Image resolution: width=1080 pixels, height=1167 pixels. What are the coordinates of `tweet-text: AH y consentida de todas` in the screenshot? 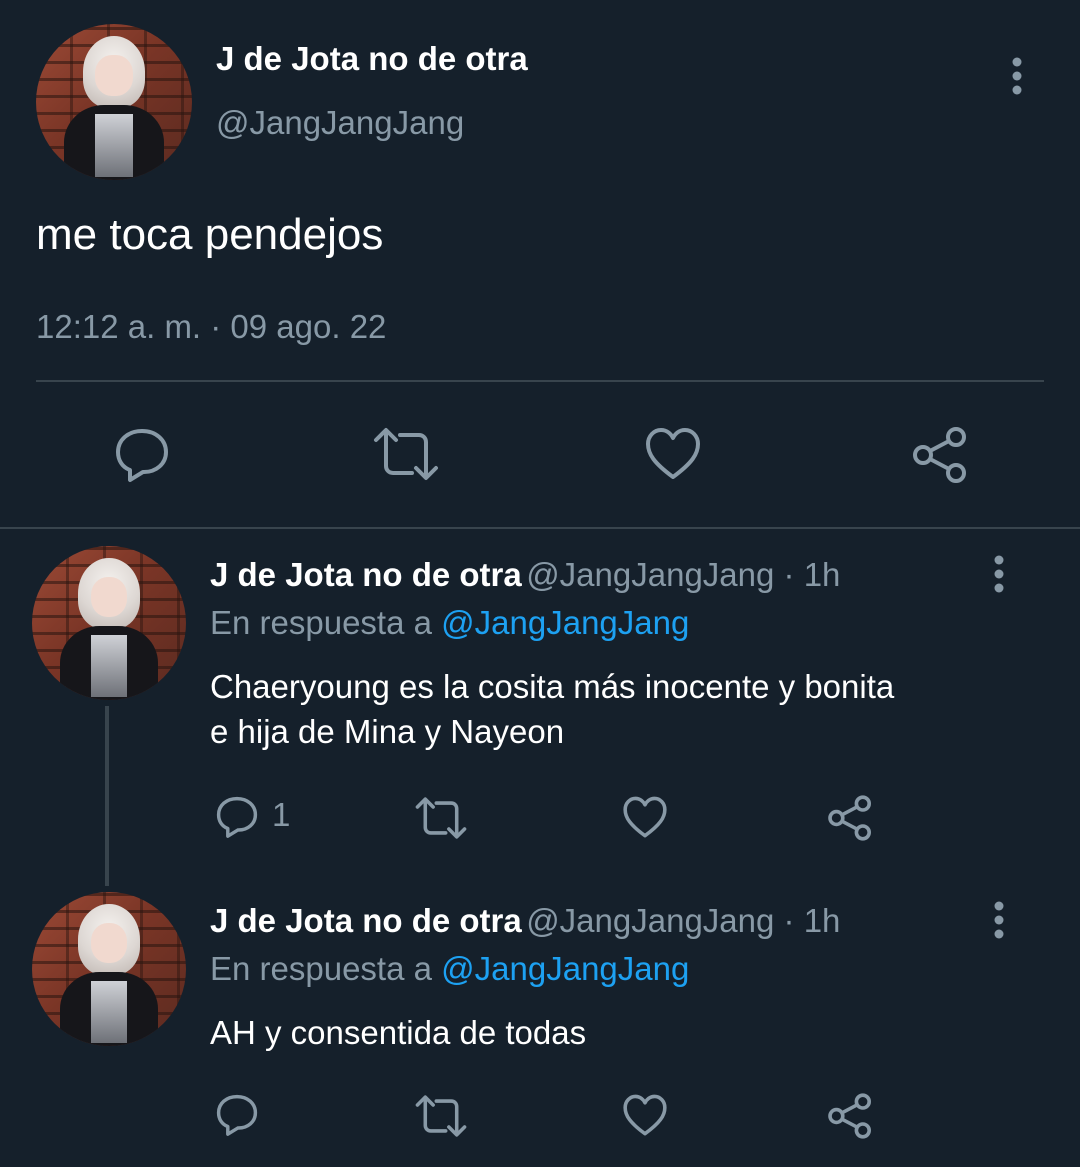 It's located at (398, 1032).